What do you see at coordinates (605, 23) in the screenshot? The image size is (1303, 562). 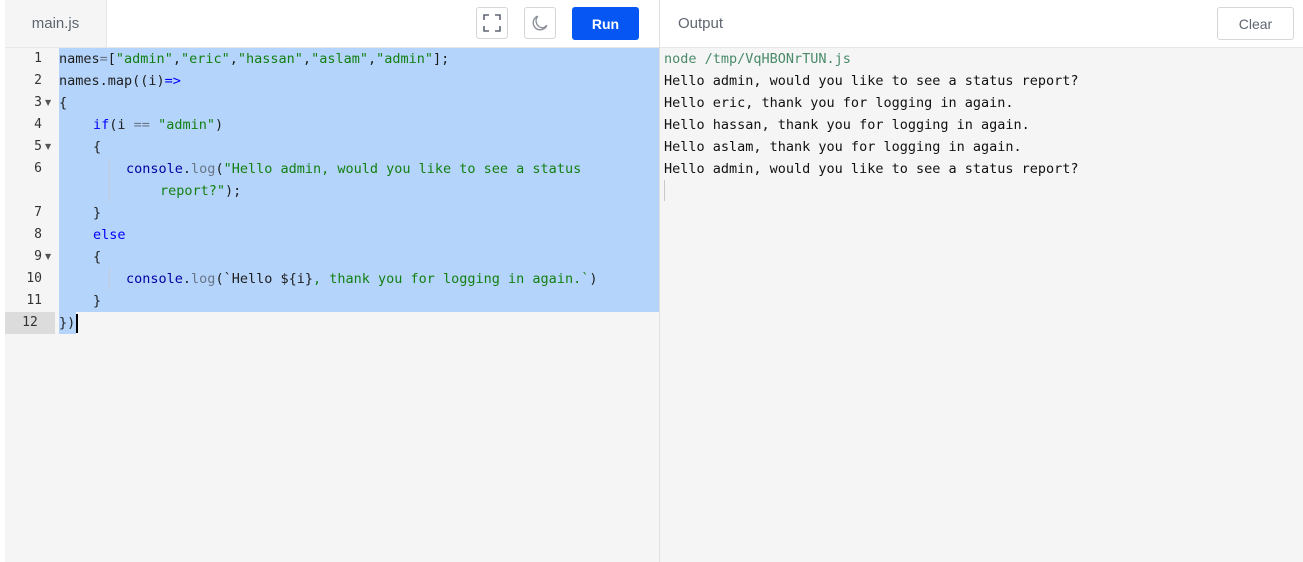 I see `run-button: Run` at bounding box center [605, 23].